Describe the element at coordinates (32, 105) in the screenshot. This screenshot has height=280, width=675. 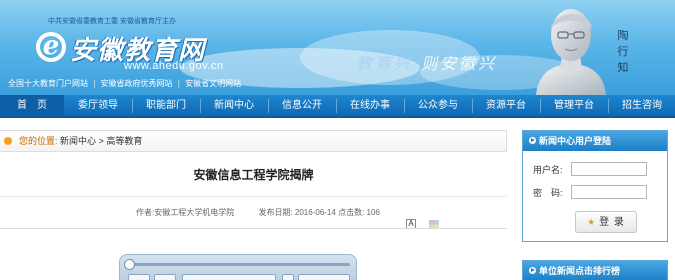
I see `nav-home: 首 页` at that location.